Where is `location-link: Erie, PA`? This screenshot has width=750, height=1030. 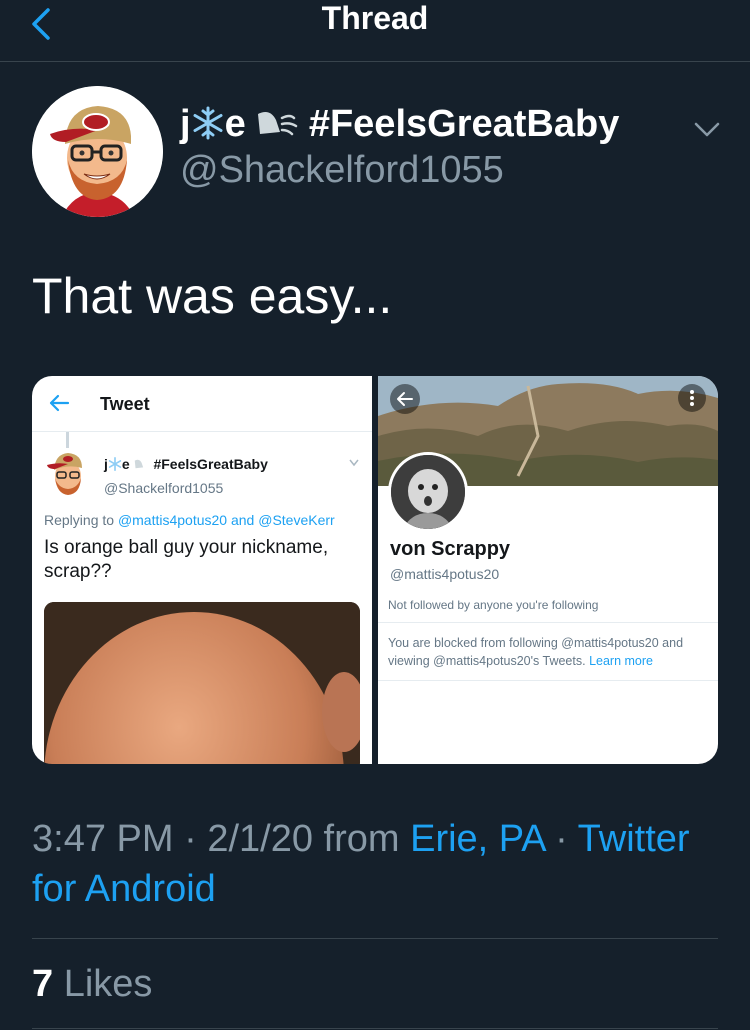 location-link: Erie, PA is located at coordinates (477, 839).